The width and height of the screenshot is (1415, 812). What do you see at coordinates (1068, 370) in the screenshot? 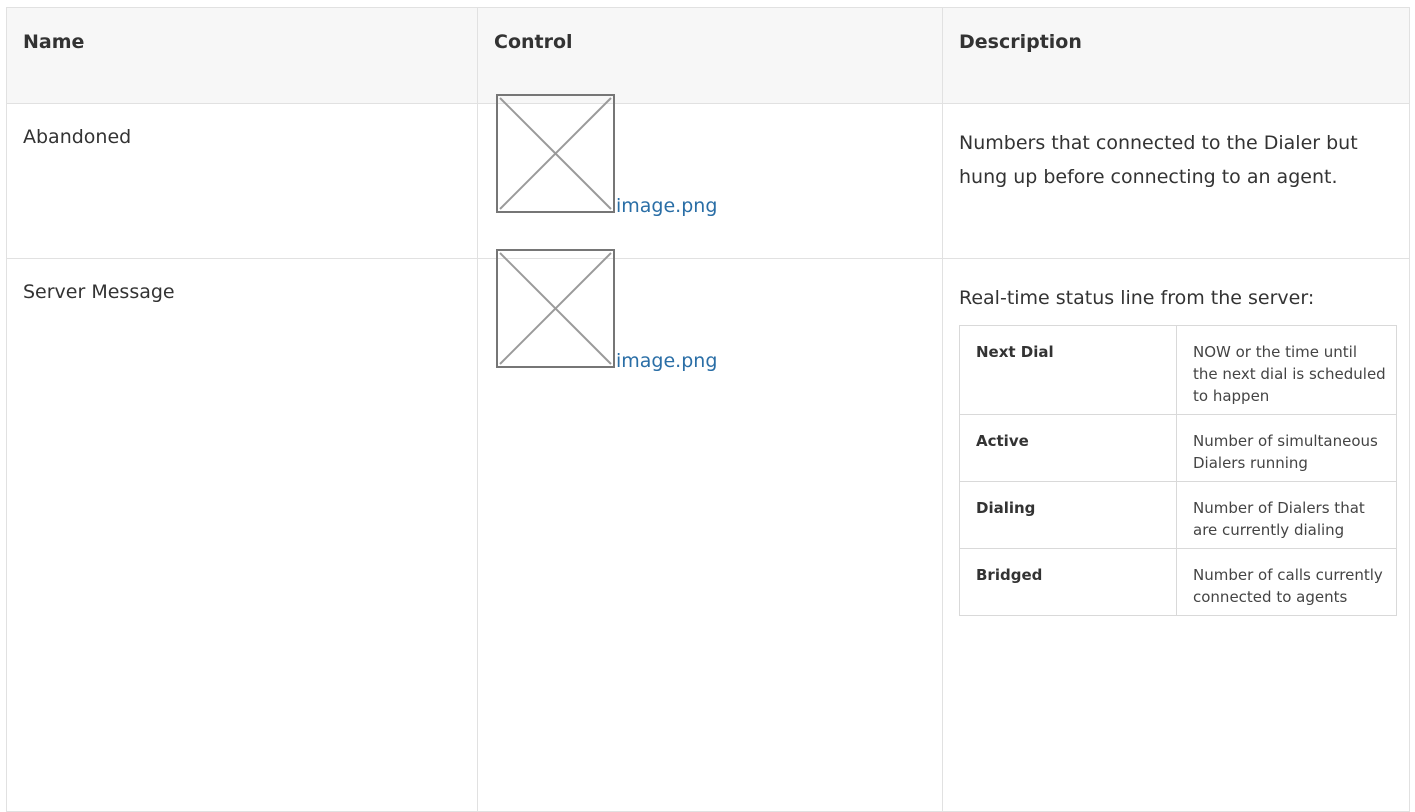
I see `detail-term: Next Dial` at bounding box center [1068, 370].